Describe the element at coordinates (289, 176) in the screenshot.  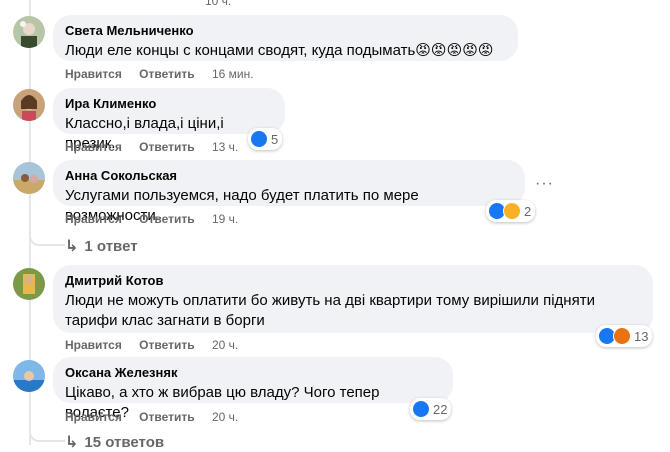
I see `comment-author: Анна Сокольская` at that location.